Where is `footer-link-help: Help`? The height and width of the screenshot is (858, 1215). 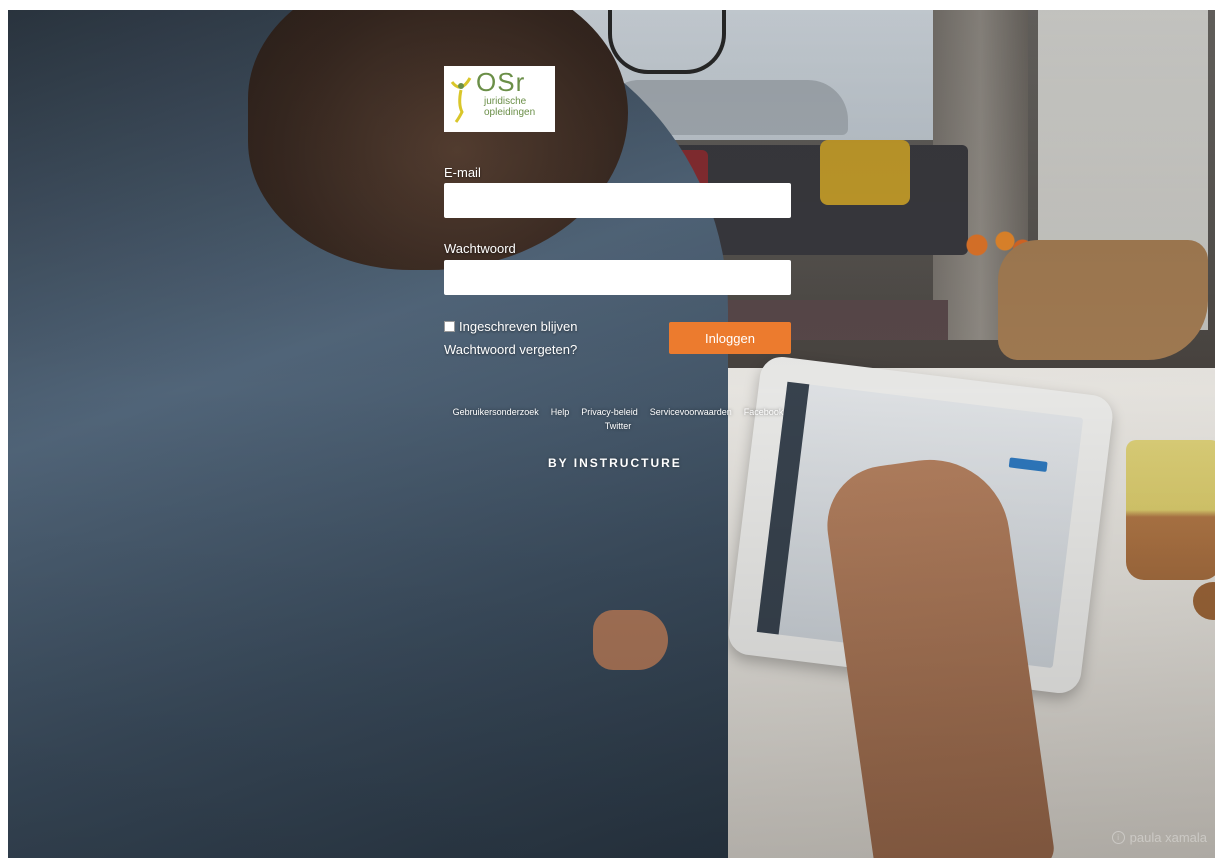
footer-link-help: Help is located at coordinates (560, 412).